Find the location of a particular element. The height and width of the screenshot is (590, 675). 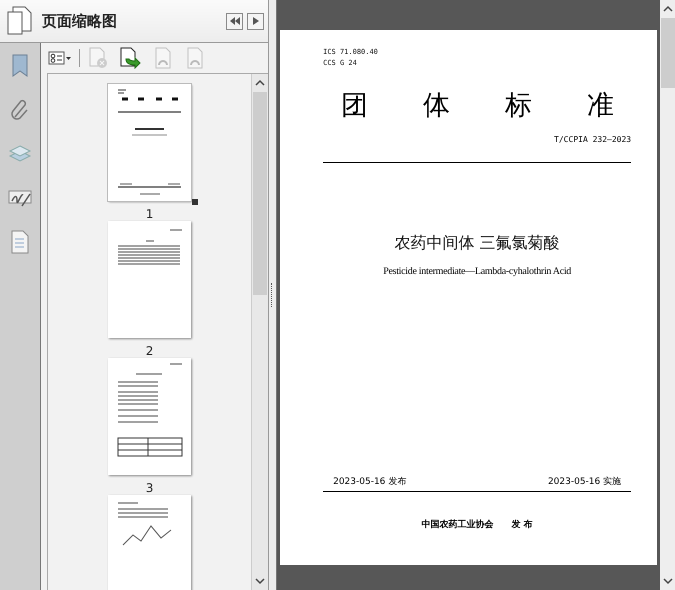

document-heading: 团体标准 is located at coordinates (486, 106).